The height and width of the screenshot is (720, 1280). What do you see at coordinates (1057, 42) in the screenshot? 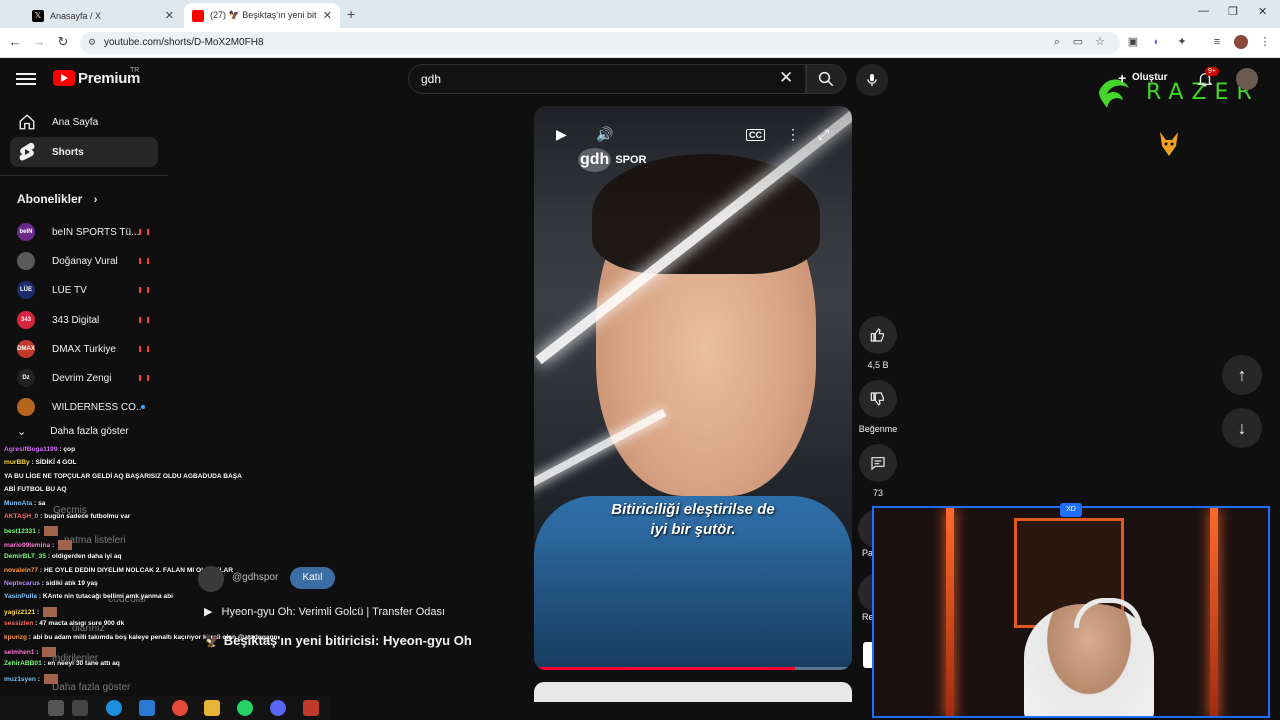
I see `zoom-icon: ⌕` at bounding box center [1057, 42].